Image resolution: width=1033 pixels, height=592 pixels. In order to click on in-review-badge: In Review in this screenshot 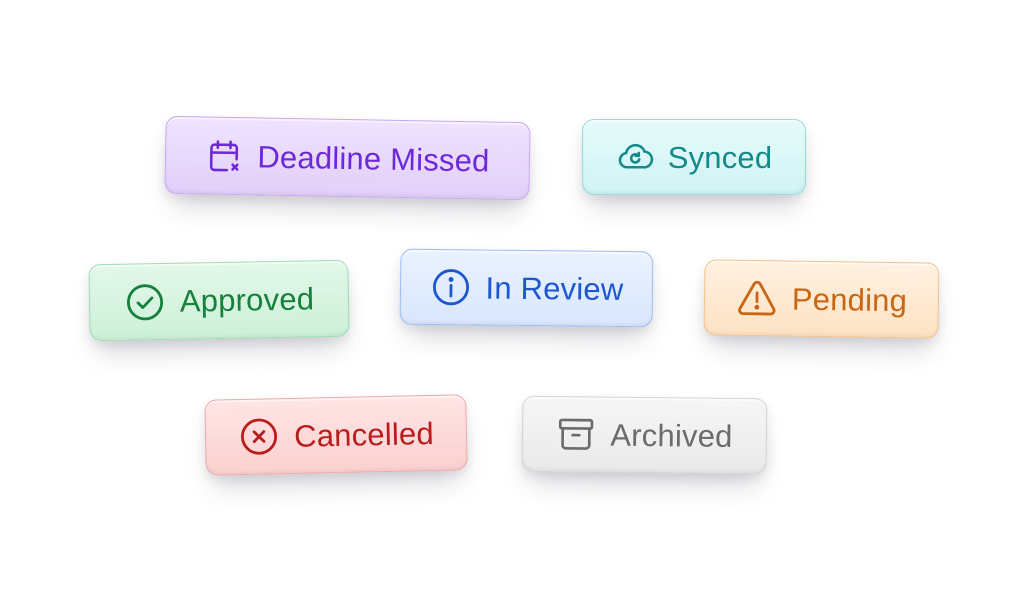, I will do `click(526, 288)`.